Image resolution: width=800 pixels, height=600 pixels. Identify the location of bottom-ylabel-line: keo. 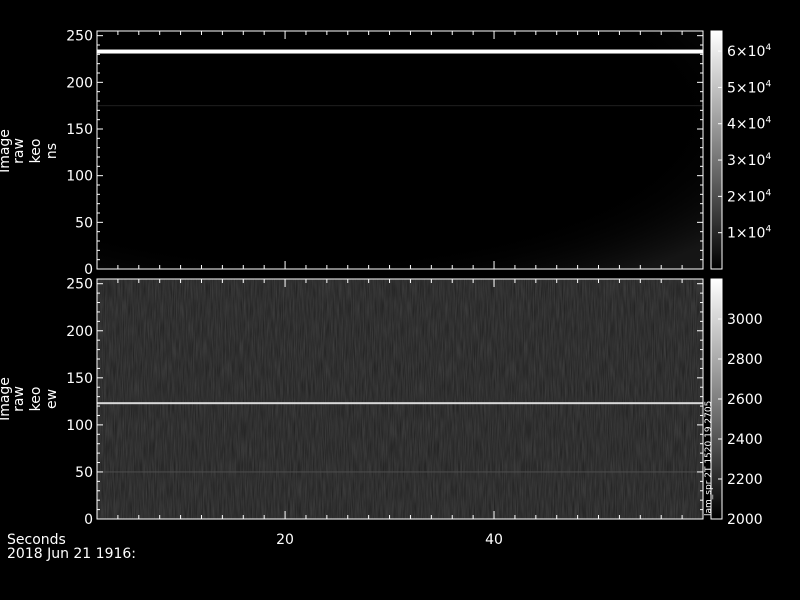
(36, 399).